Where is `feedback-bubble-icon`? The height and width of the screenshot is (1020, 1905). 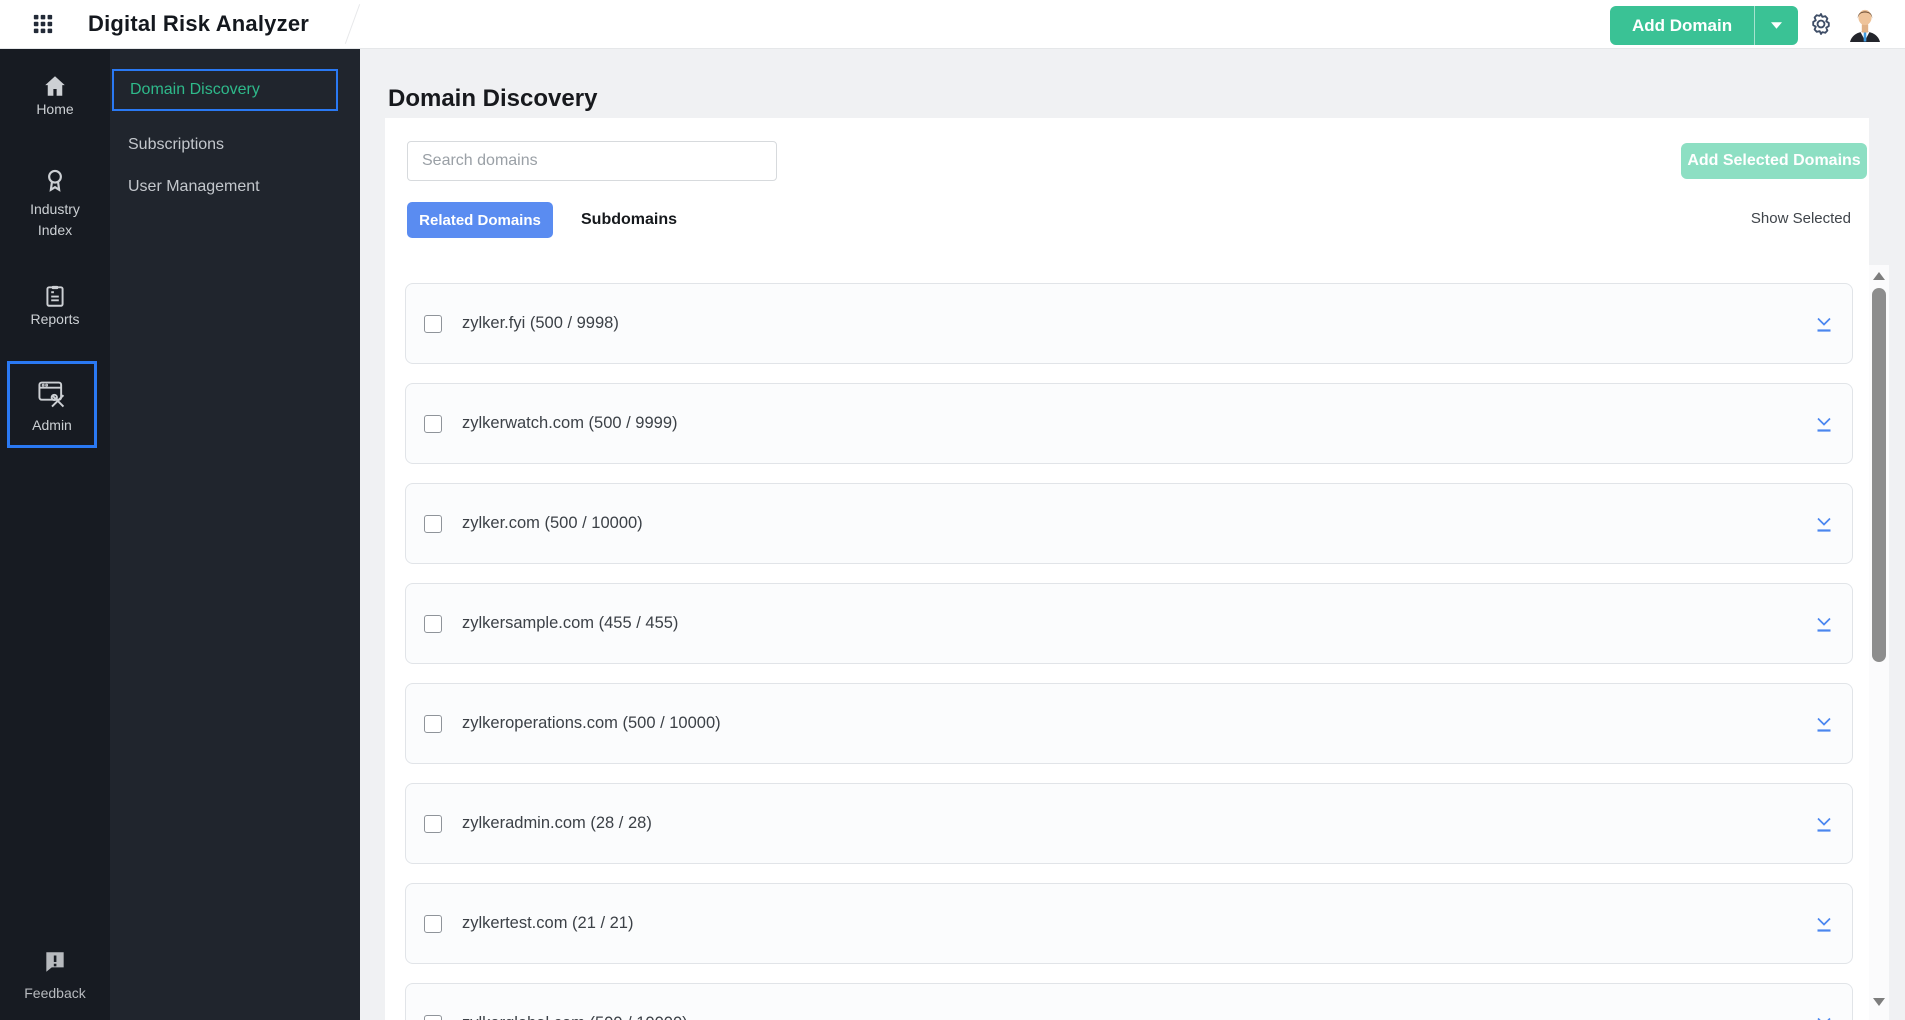 feedback-bubble-icon is located at coordinates (55, 962).